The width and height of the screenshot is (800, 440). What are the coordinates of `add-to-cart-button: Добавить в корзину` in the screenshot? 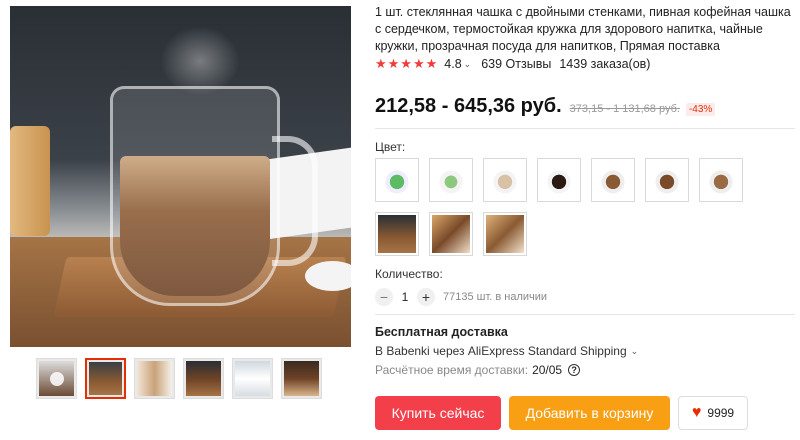 It's located at (589, 413).